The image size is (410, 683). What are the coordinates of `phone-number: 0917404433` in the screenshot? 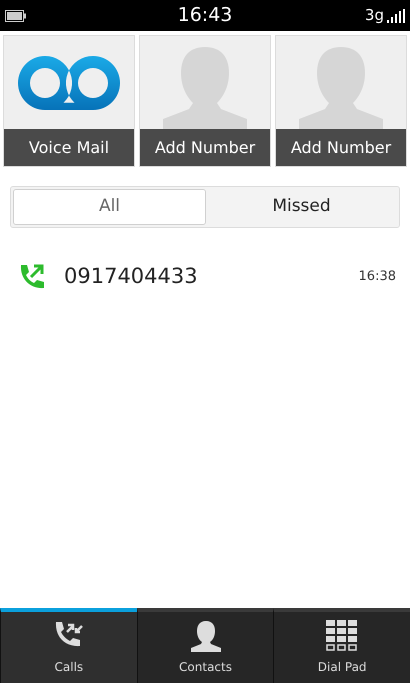 It's located at (131, 276).